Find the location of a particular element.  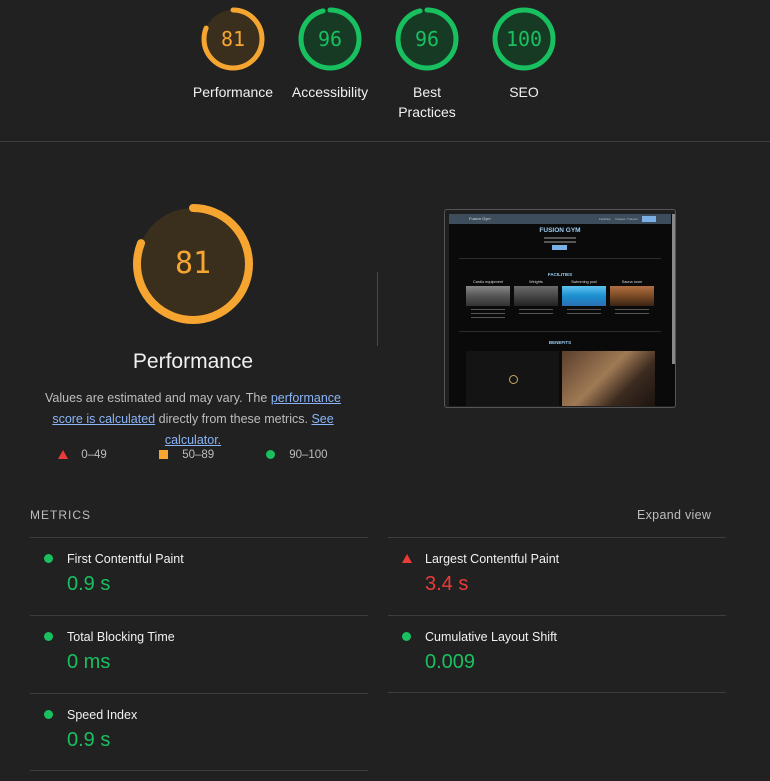

section-divider is located at coordinates (385, 141).